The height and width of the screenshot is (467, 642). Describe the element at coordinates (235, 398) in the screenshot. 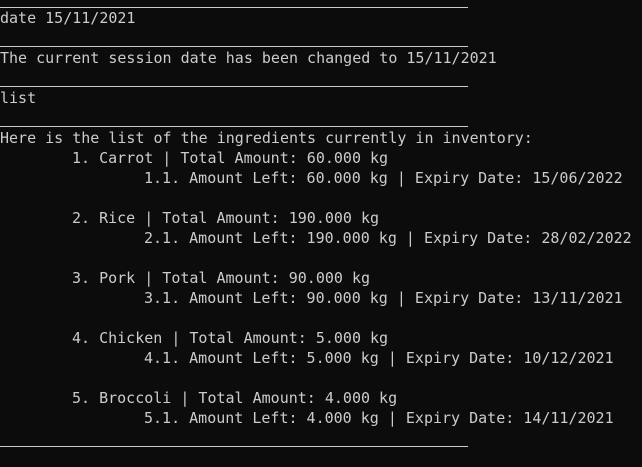

I see `ingredient-header: 5. Broccoli | Total Amount: 4.000 kg` at that location.